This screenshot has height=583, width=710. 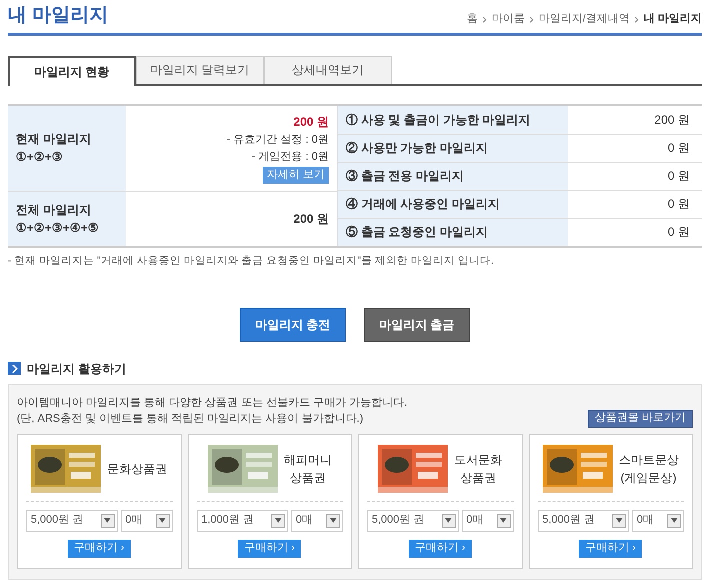 I want to click on row-label: ④ 거래에 사용중인 마일리지, so click(x=423, y=205).